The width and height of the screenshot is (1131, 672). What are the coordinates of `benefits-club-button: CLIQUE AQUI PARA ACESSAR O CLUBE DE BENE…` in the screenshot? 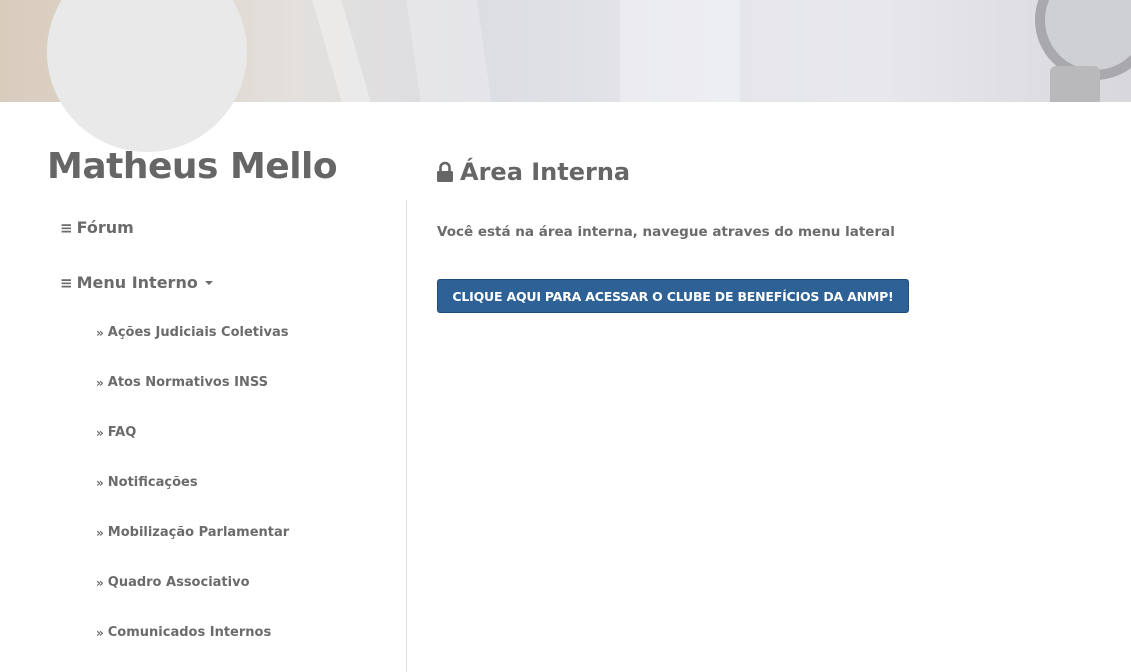 It's located at (673, 296).